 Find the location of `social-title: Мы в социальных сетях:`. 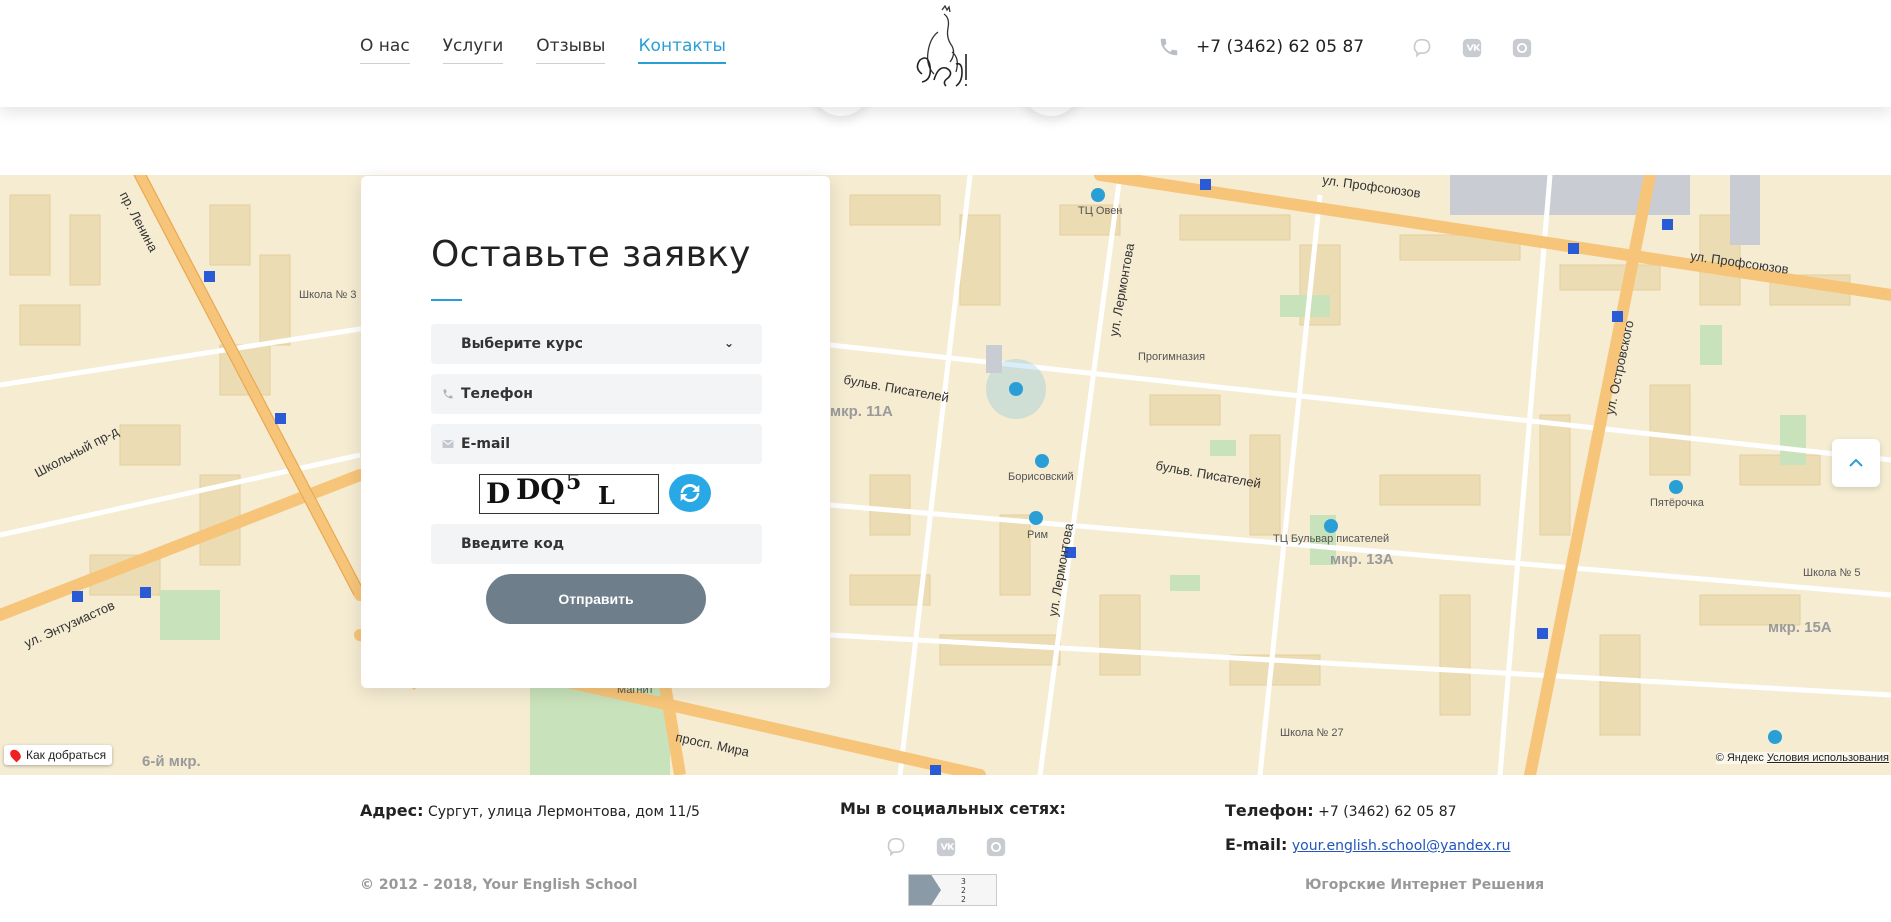

social-title: Мы в социальных сетях: is located at coordinates (953, 808).